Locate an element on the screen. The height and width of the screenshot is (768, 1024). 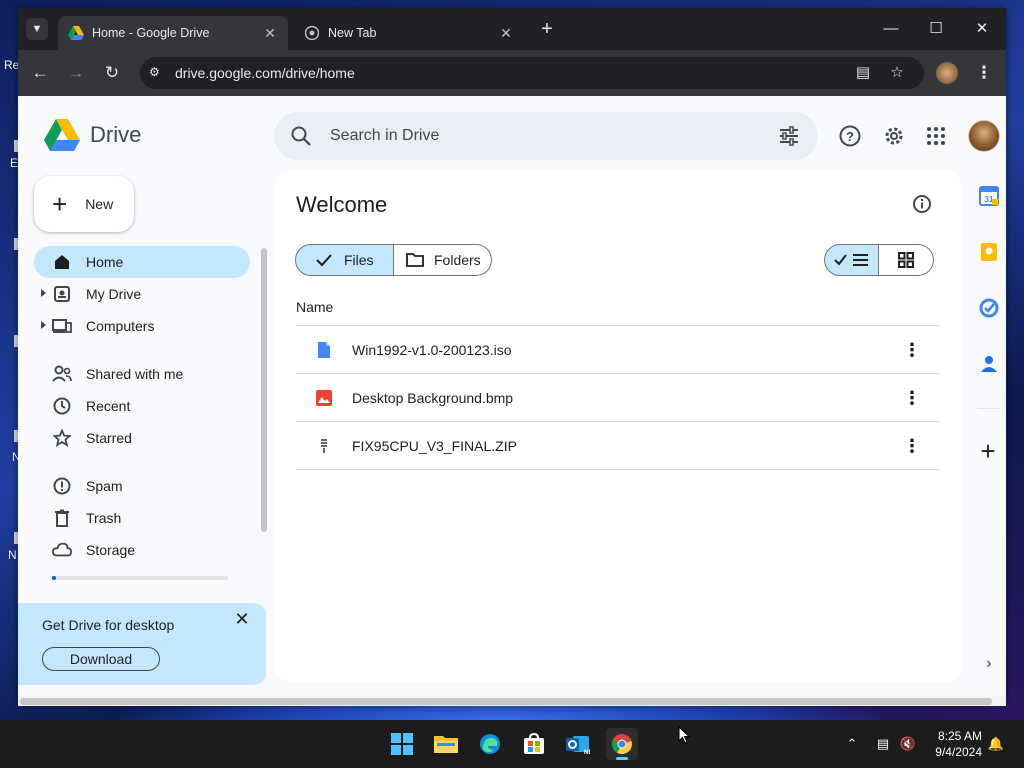
svg-text: NEW is located at coordinates (587, 752).